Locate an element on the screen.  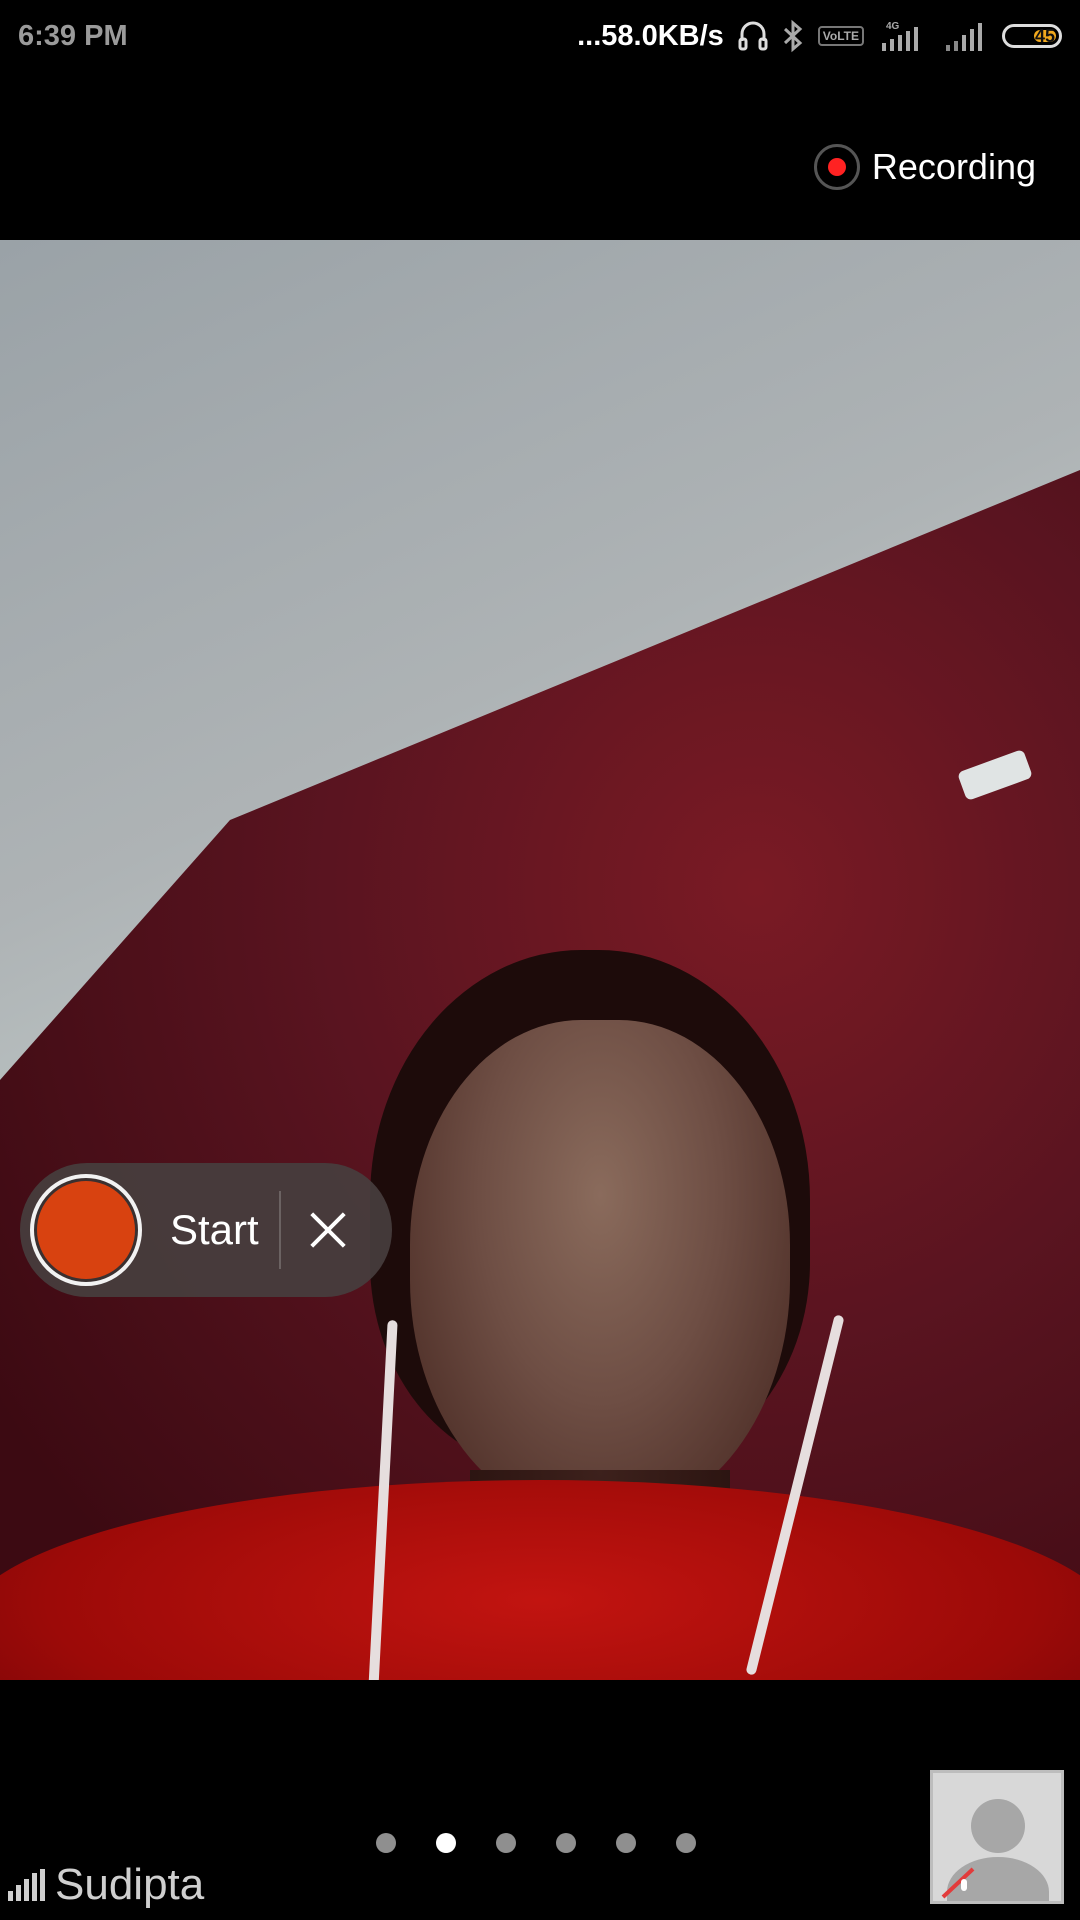
recording-indicator: Recording is located at coordinates (924, 167).